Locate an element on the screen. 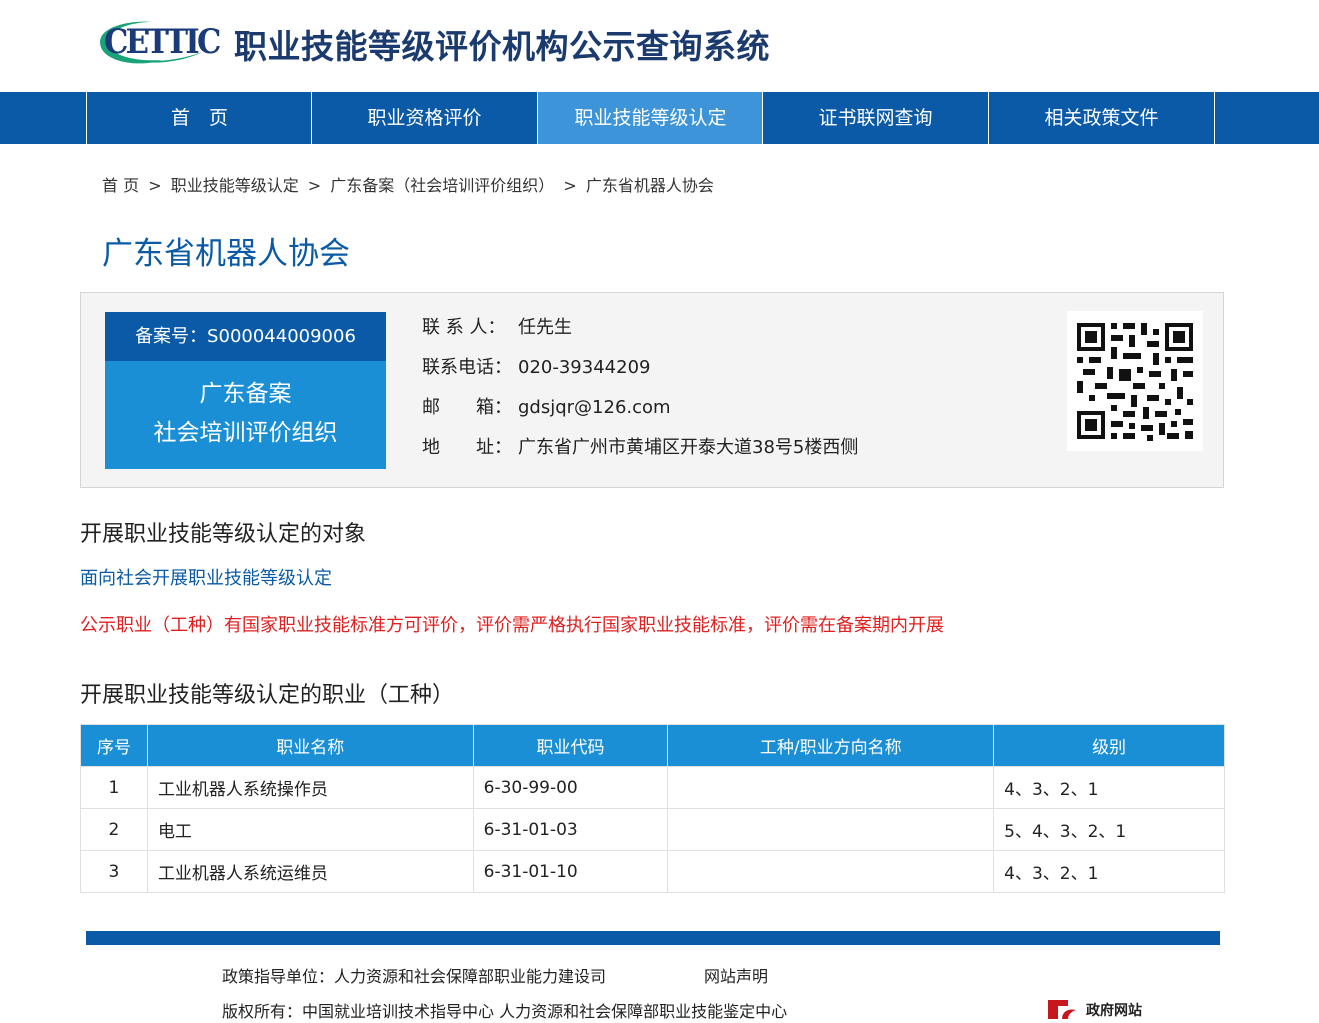 This screenshot has height=1023, width=1319. nav-item-policy-docs: 相关政策文件 is located at coordinates (1101, 118).